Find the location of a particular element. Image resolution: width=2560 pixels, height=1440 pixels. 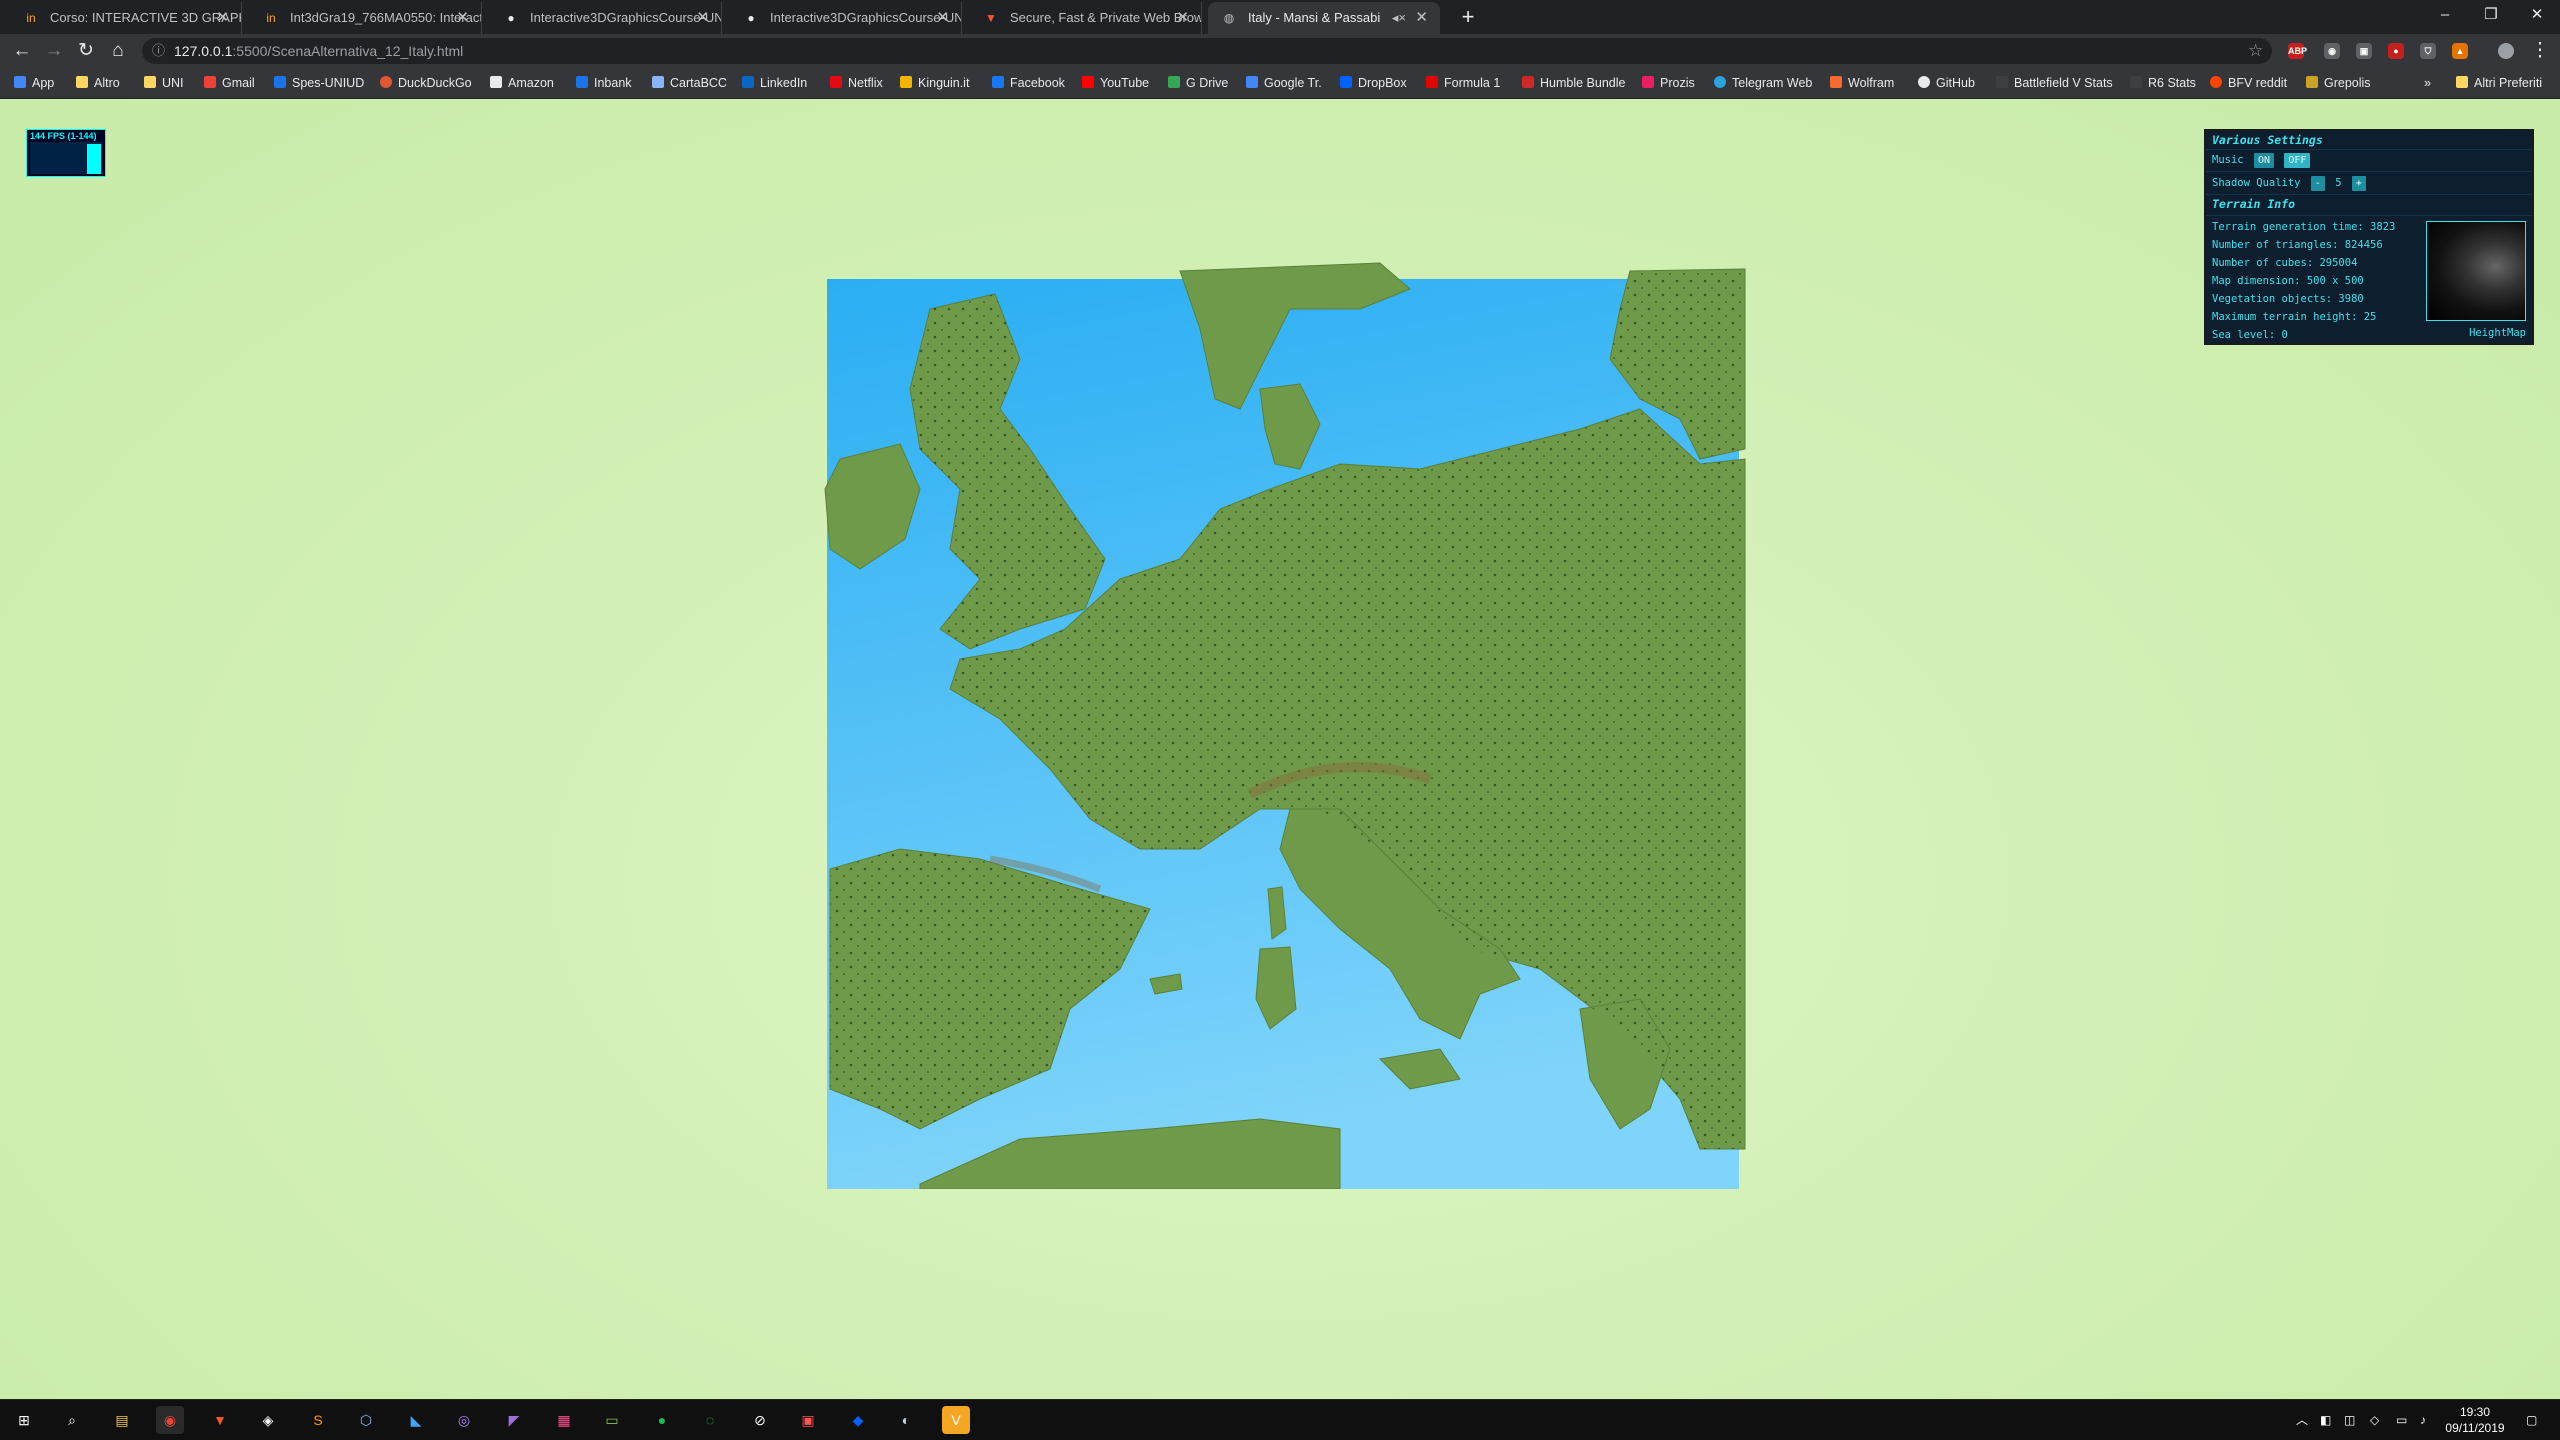

profile-avatar is located at coordinates (2506, 51).